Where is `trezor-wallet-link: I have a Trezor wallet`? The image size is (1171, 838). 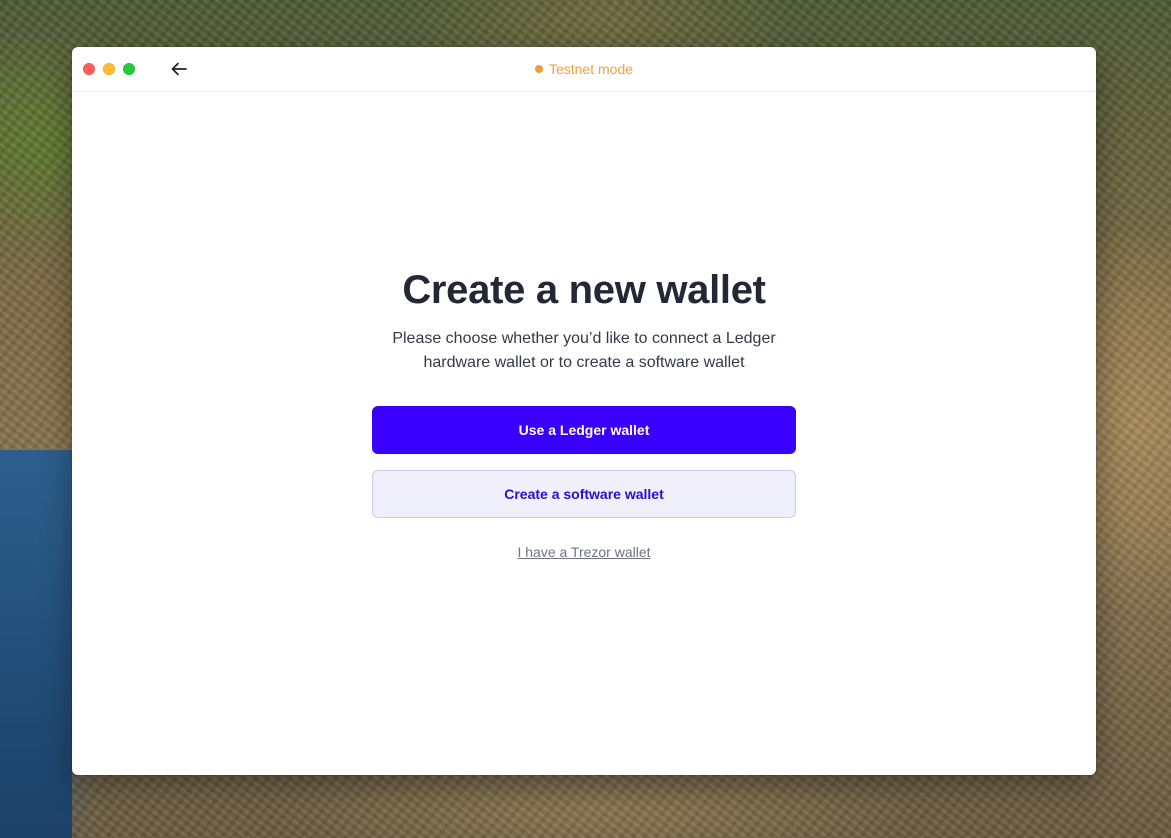
trezor-wallet-link: I have a Trezor wallet is located at coordinates (583, 552).